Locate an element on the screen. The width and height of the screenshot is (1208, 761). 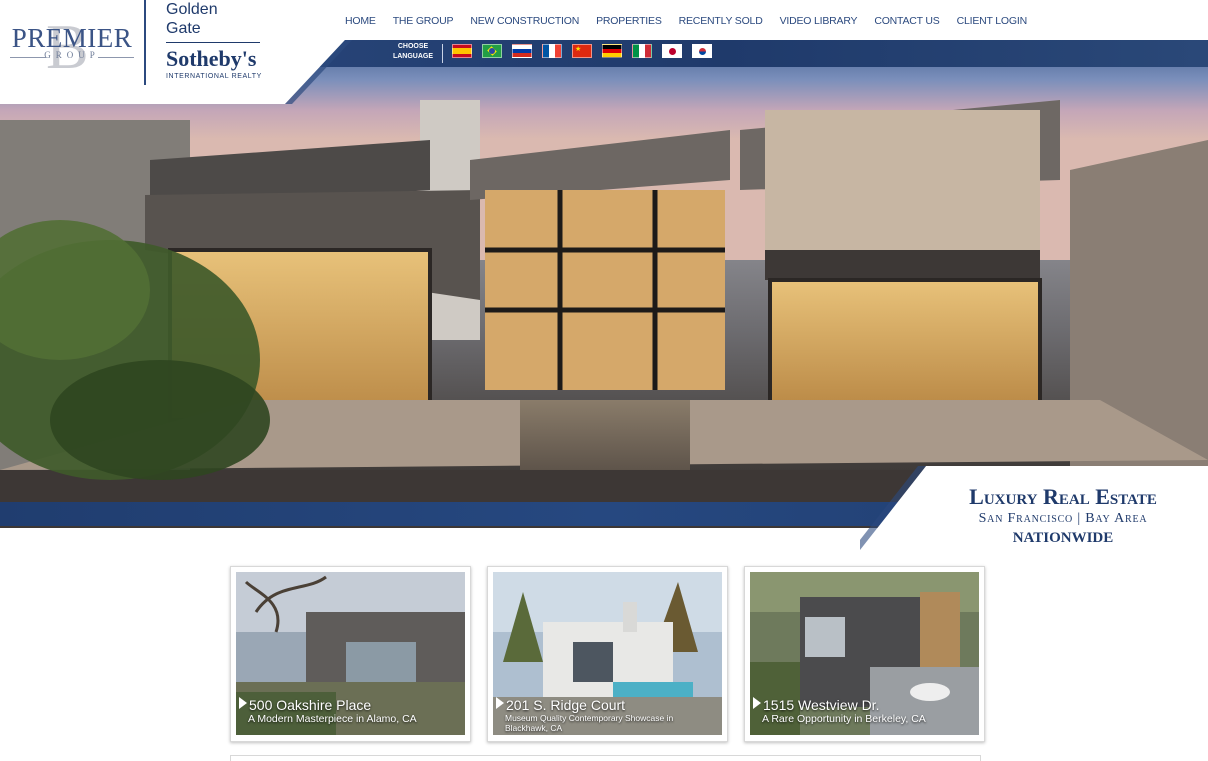
property-address: 201 S. Ridge Court is located at coordinates (566, 705).